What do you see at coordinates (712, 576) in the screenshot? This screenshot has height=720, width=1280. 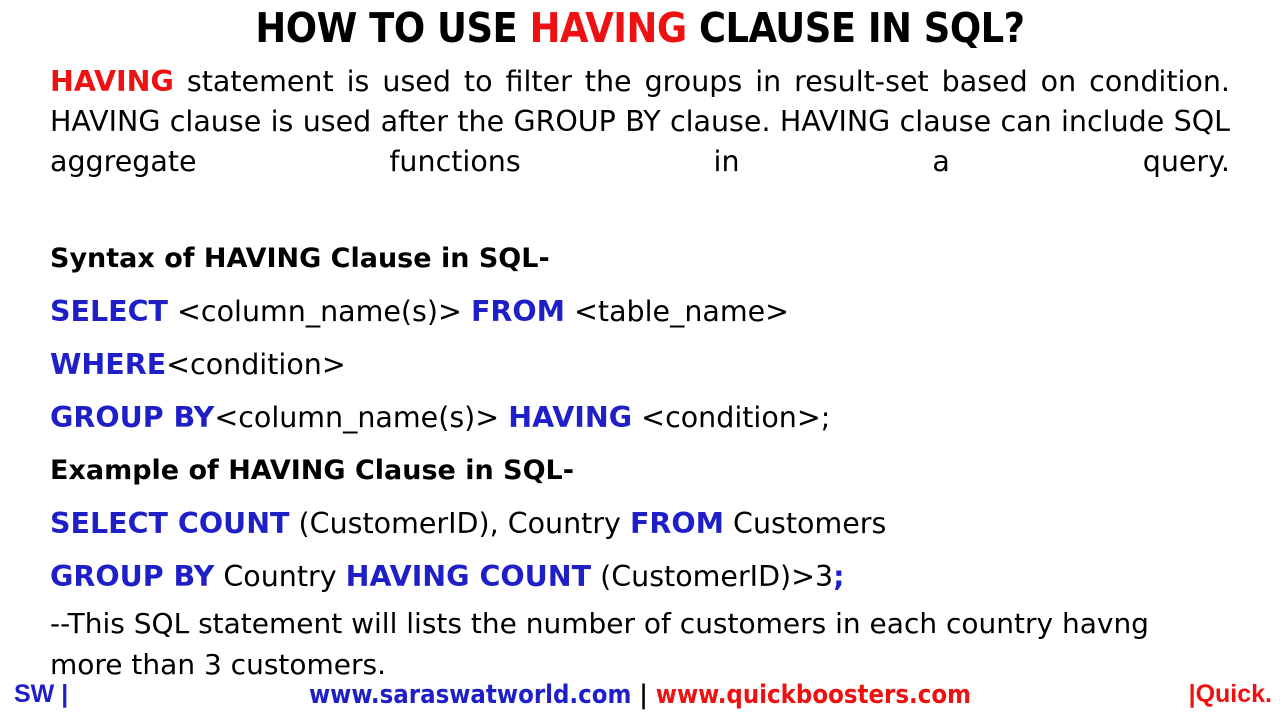 I see `example-having-condition: (CustomerID)>3` at bounding box center [712, 576].